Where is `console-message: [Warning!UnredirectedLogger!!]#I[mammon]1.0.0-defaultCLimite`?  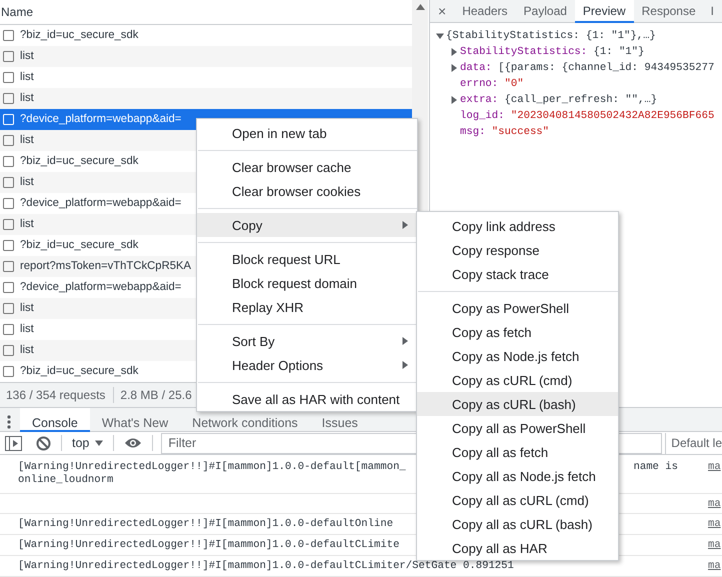
console-message: [Warning!UnredirectedLogger!!]#I[mammon]1.0.0-defaultCLimite is located at coordinates (209, 545).